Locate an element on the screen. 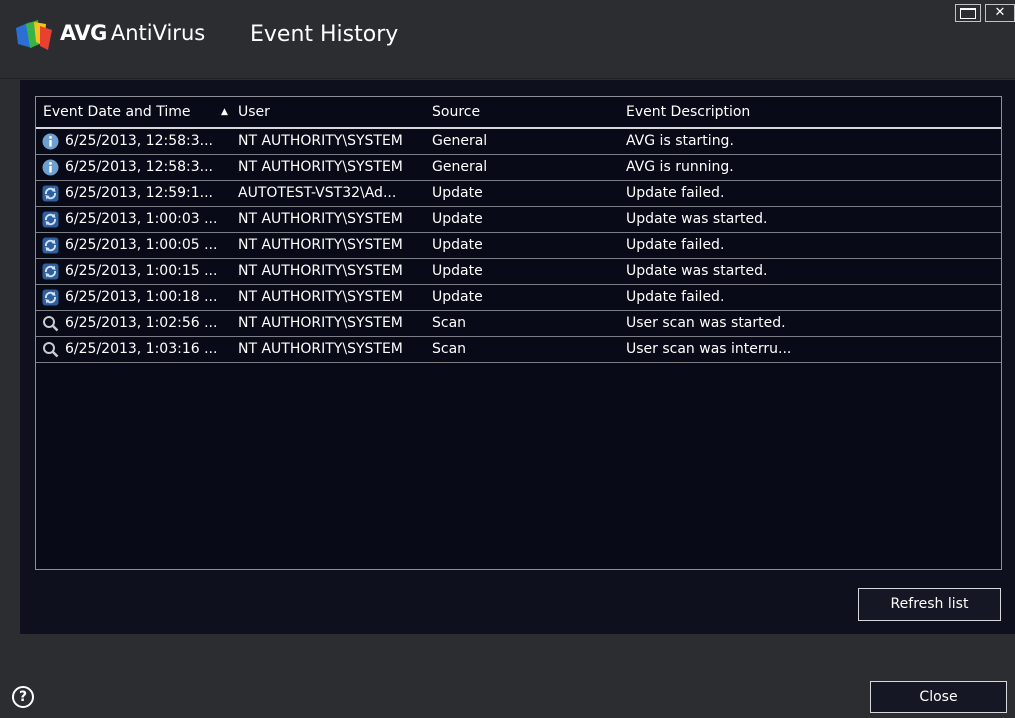 This screenshot has height=718, width=1015. maximize-button is located at coordinates (968, 13).